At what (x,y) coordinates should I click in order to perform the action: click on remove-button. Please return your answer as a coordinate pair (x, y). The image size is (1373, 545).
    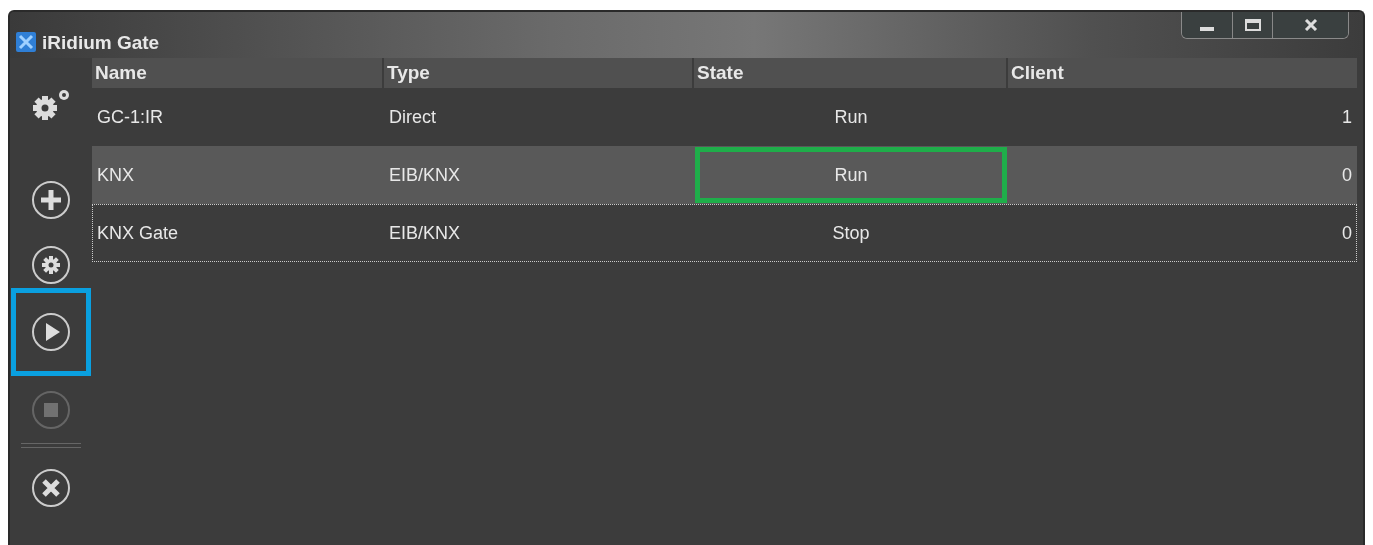
    Looking at the image, I should click on (51, 487).